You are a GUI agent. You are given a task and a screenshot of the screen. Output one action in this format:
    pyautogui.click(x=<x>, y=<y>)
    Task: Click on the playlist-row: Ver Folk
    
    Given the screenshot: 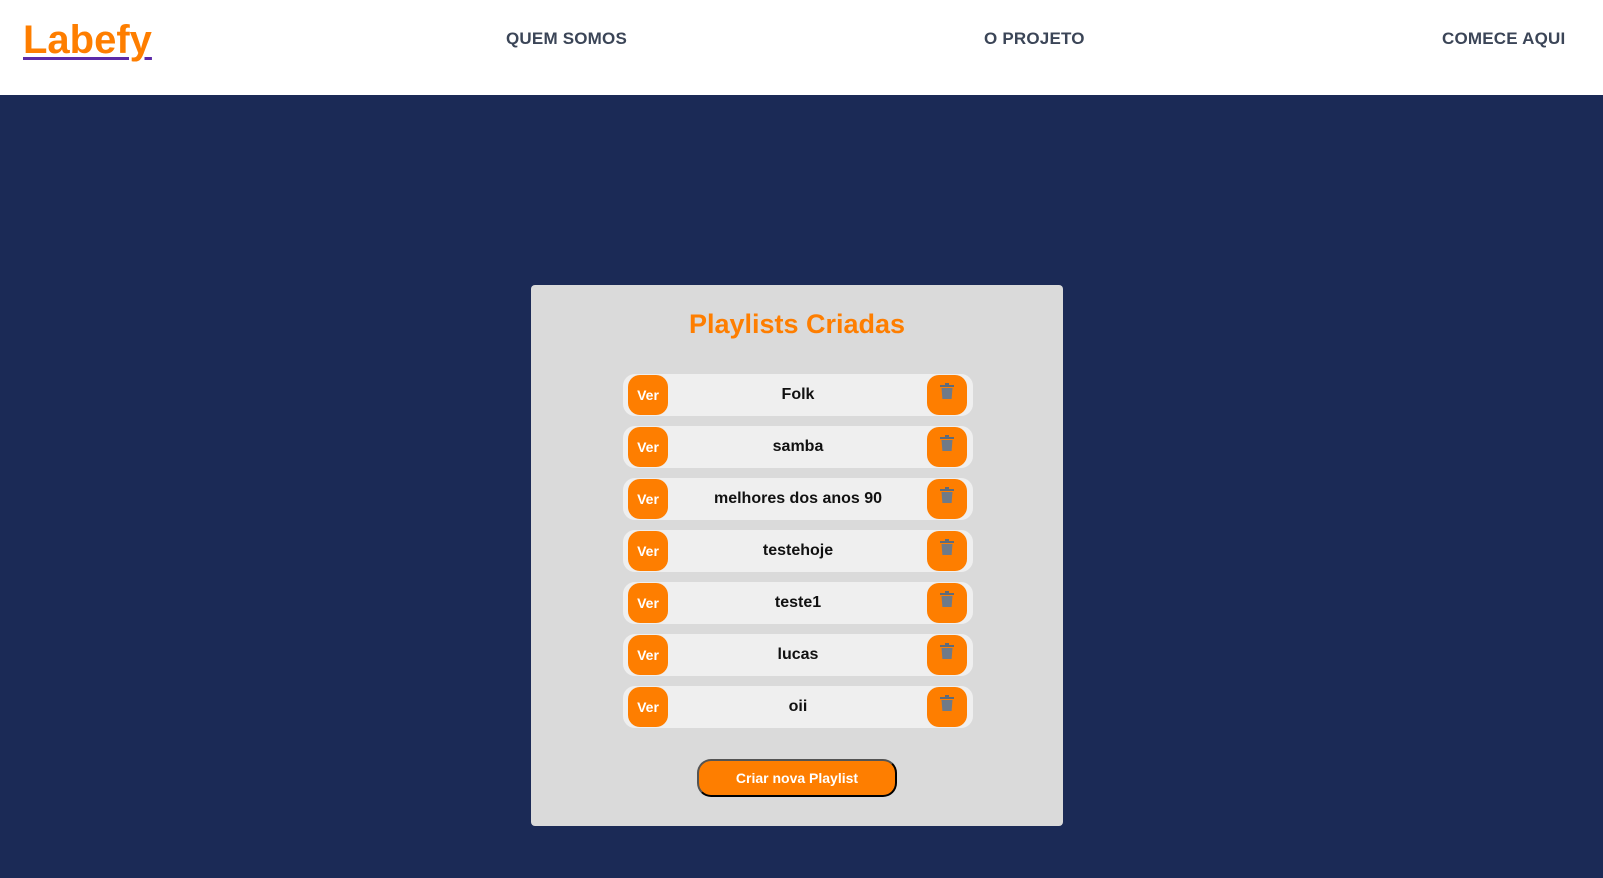 What is the action you would take?
    pyautogui.click(x=798, y=395)
    